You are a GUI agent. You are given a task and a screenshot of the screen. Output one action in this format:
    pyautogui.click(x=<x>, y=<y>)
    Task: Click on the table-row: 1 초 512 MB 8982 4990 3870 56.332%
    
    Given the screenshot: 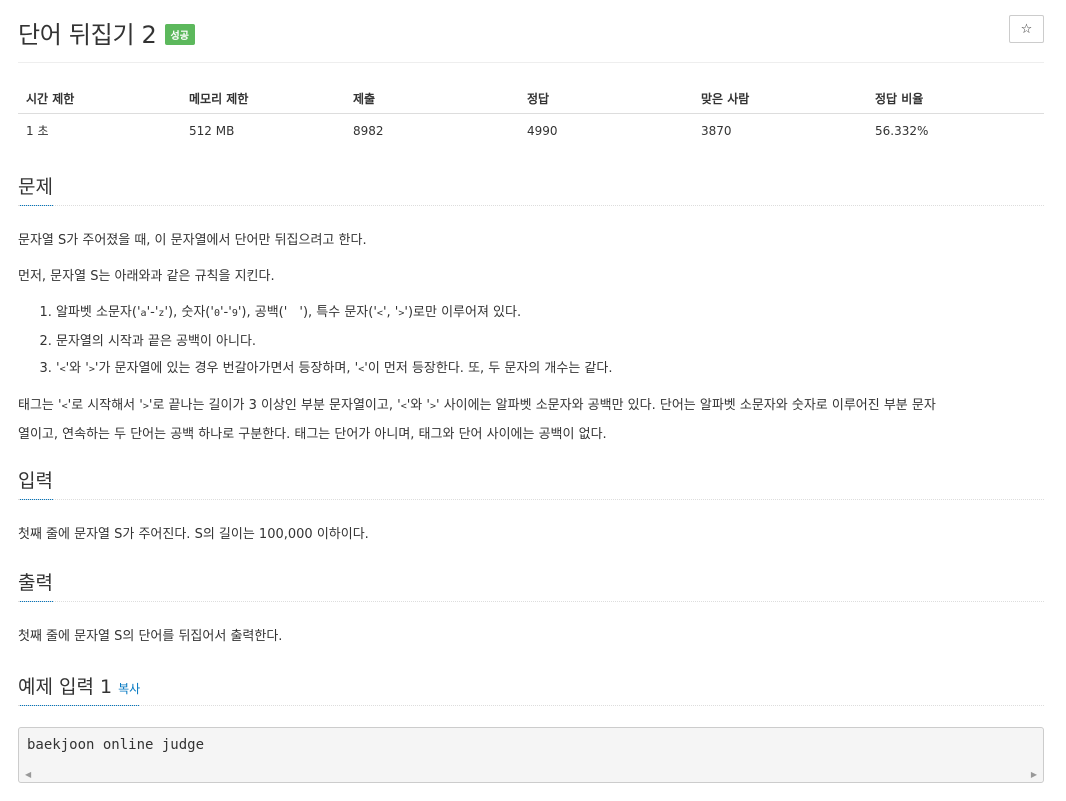 What is the action you would take?
    pyautogui.click(x=531, y=131)
    